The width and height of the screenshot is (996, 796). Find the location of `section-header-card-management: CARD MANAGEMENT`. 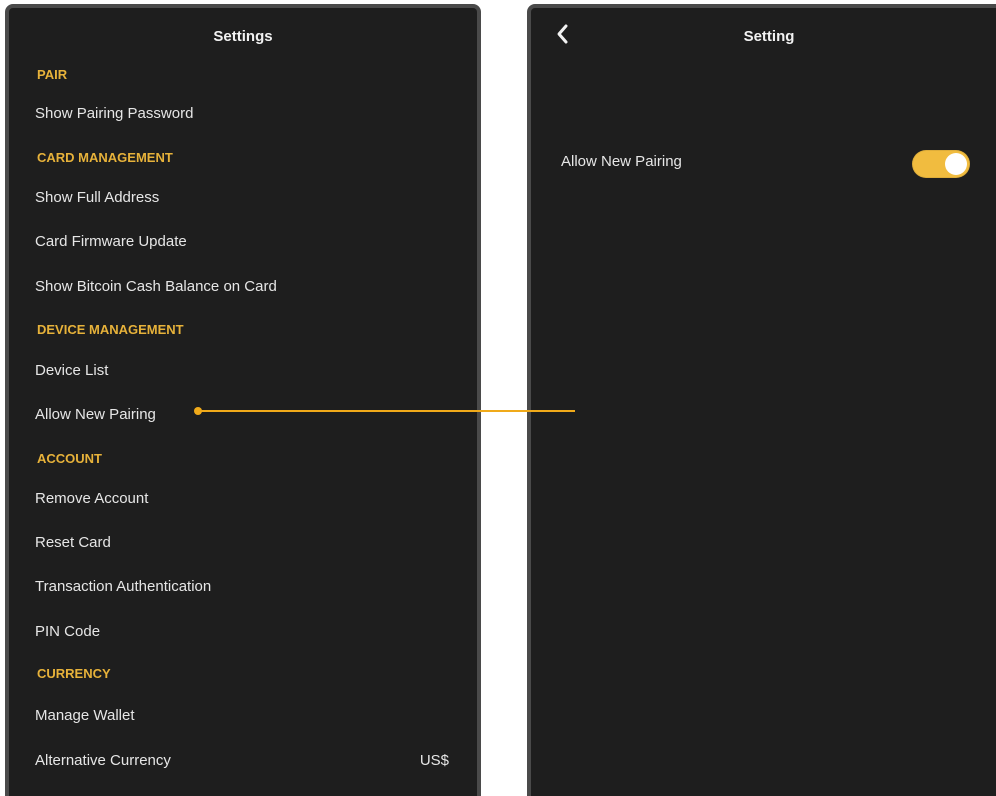

section-header-card-management: CARD MANAGEMENT is located at coordinates (105, 157).